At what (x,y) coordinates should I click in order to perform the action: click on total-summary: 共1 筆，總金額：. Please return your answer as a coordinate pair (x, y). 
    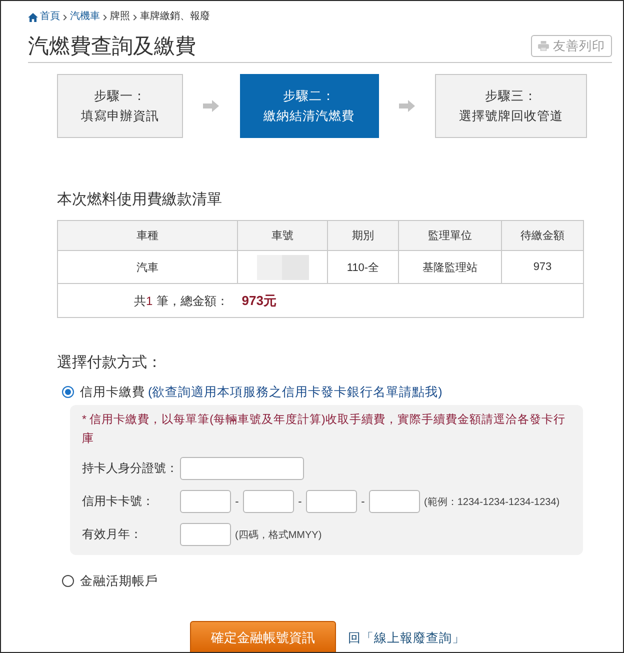
    Looking at the image, I should click on (181, 301).